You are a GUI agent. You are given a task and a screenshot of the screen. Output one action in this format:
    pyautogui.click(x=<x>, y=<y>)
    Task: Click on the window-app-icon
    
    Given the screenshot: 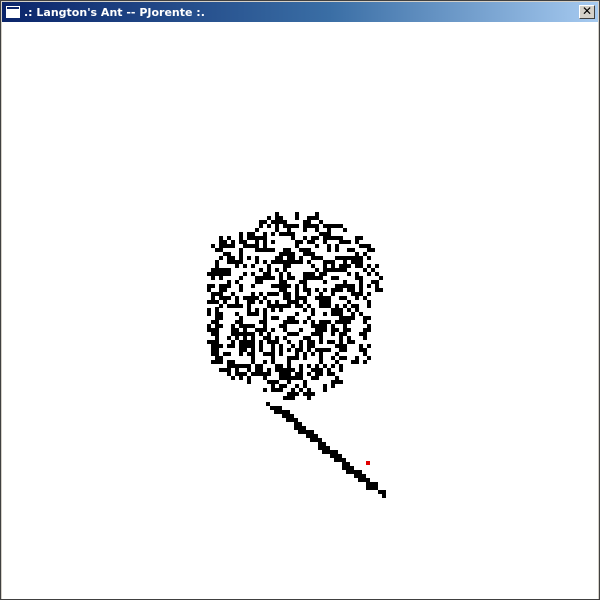 What is the action you would take?
    pyautogui.click(x=13, y=12)
    